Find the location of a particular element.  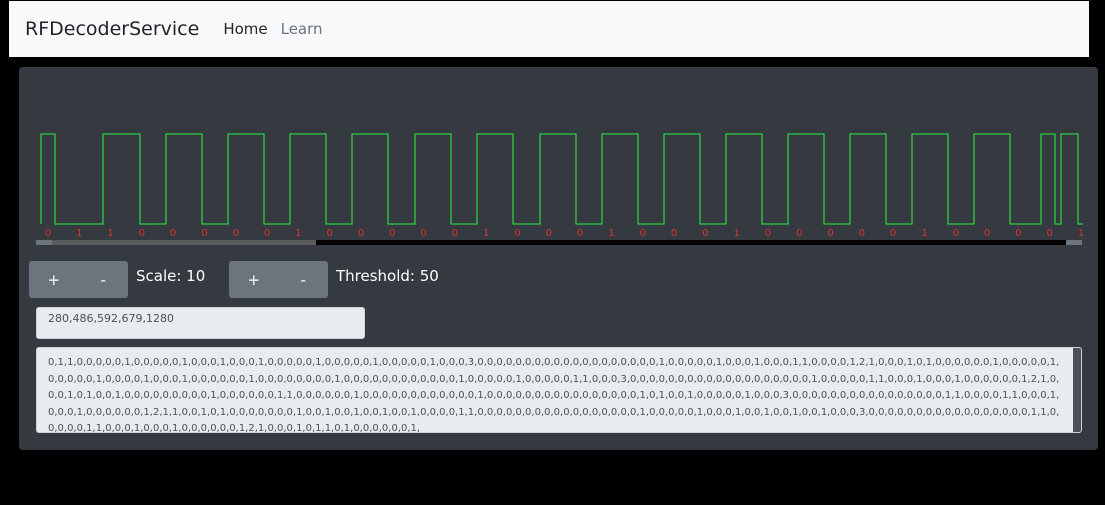

threshold-increase-button: + is located at coordinates (254, 279).